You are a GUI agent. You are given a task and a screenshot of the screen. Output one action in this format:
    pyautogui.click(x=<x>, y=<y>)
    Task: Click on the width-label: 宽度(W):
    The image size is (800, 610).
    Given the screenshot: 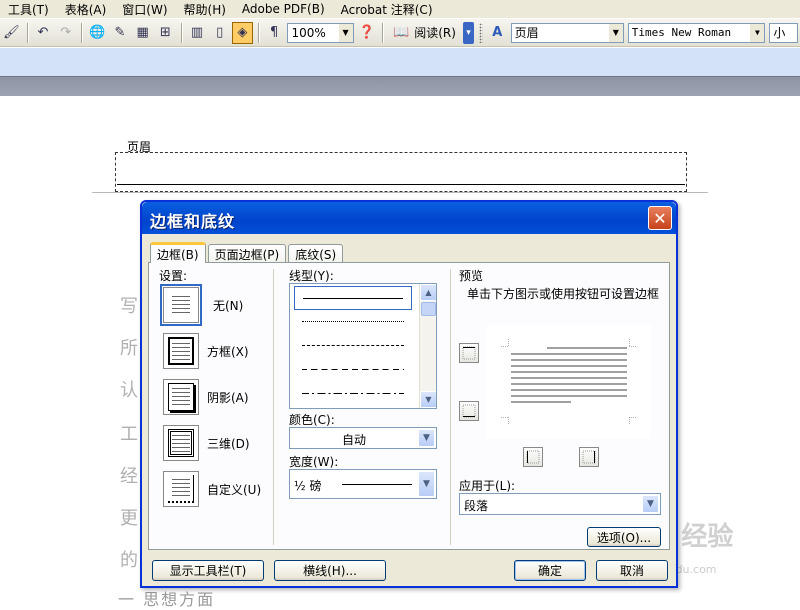 What is the action you would take?
    pyautogui.click(x=314, y=462)
    